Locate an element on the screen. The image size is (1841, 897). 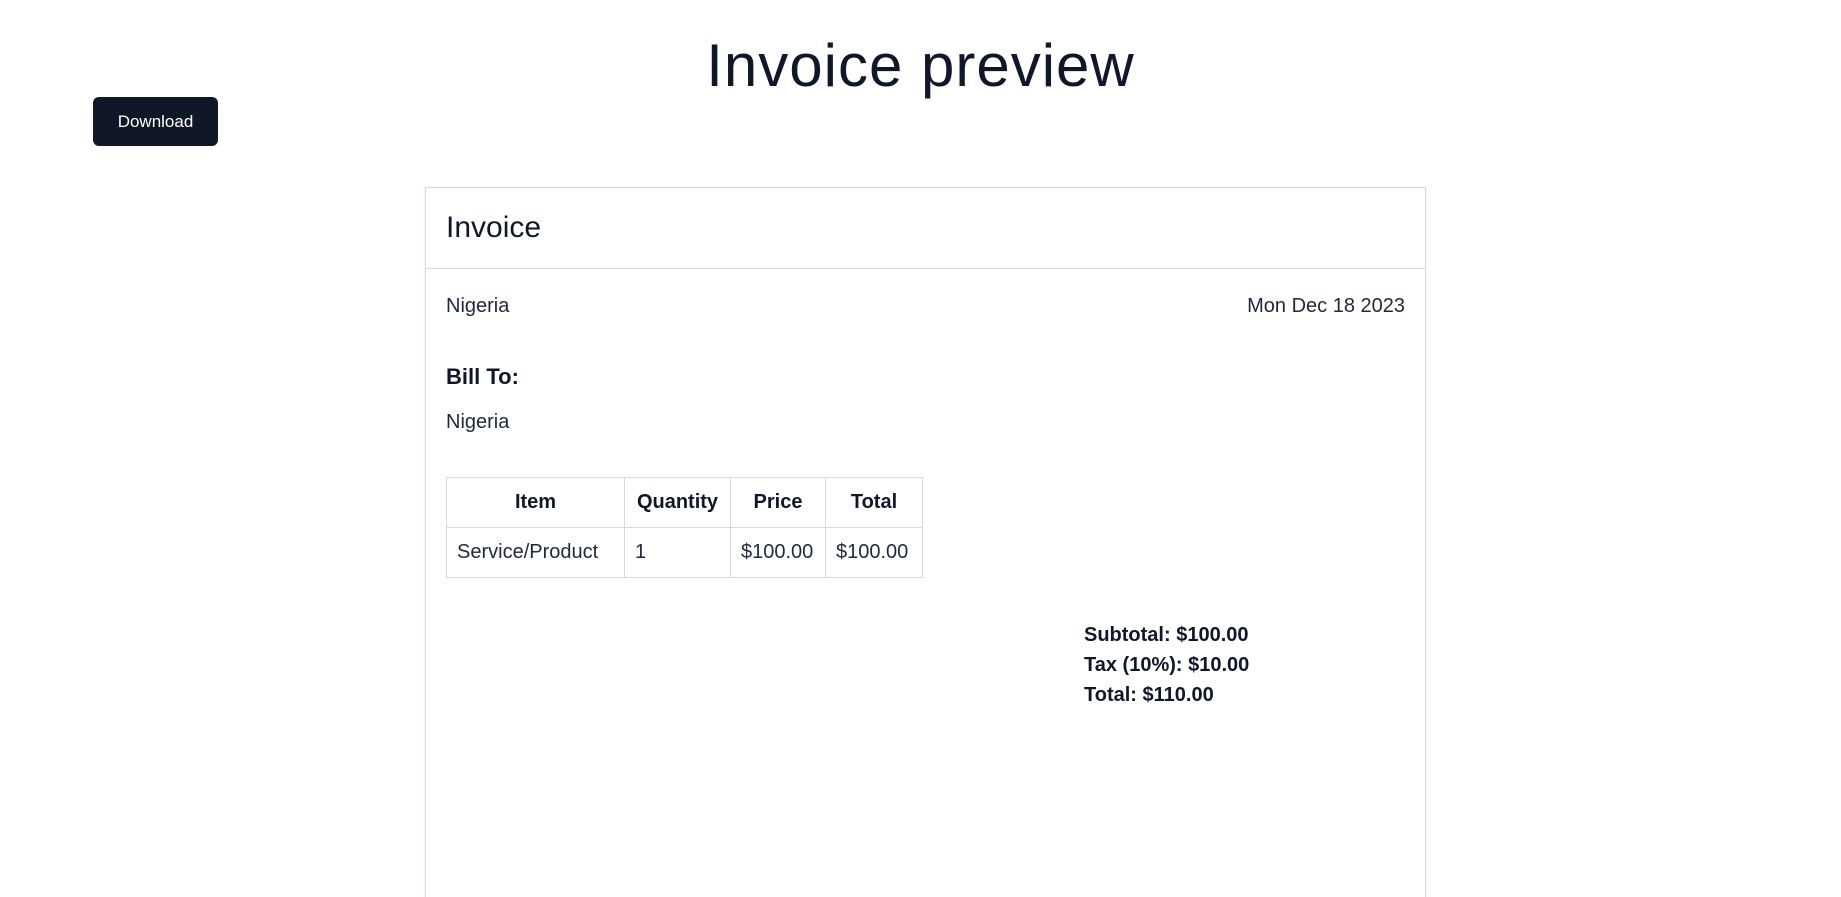
table-row: Service/Product 1 $100.00 $100.00 is located at coordinates (684, 552).